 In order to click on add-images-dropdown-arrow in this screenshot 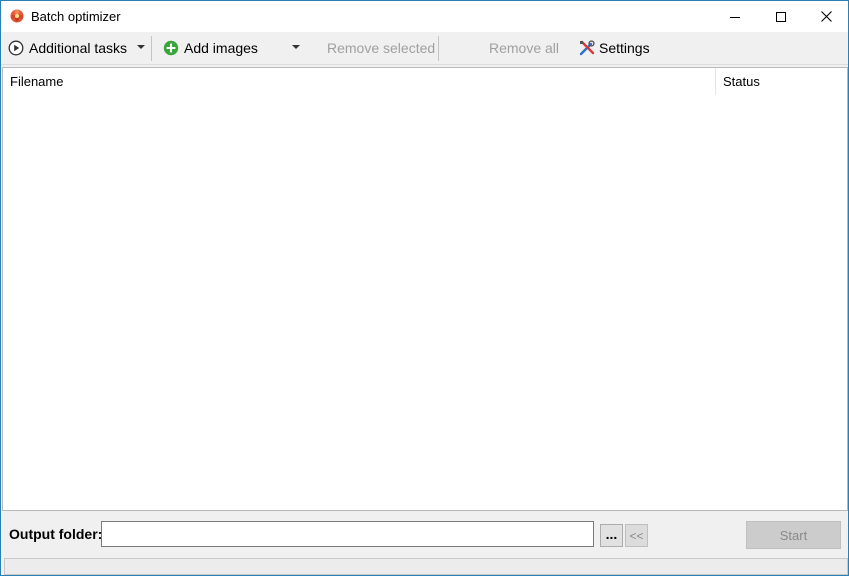, I will do `click(296, 47)`.